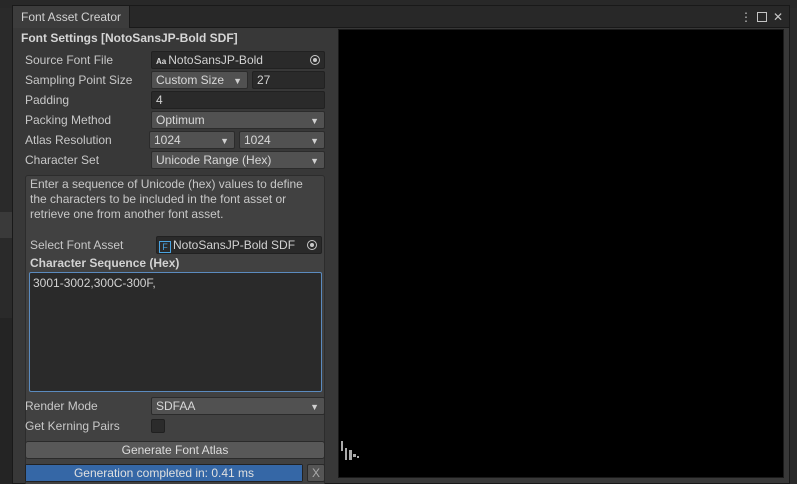 The height and width of the screenshot is (484, 797). Describe the element at coordinates (47, 100) in the screenshot. I see `padding-label: Padding` at that location.